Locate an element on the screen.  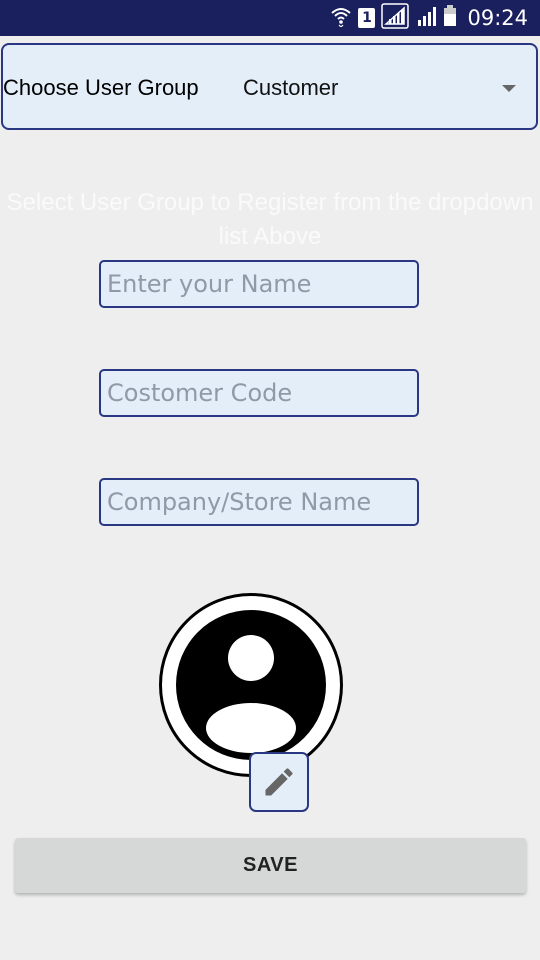
clock: 09:24 is located at coordinates (497, 18).